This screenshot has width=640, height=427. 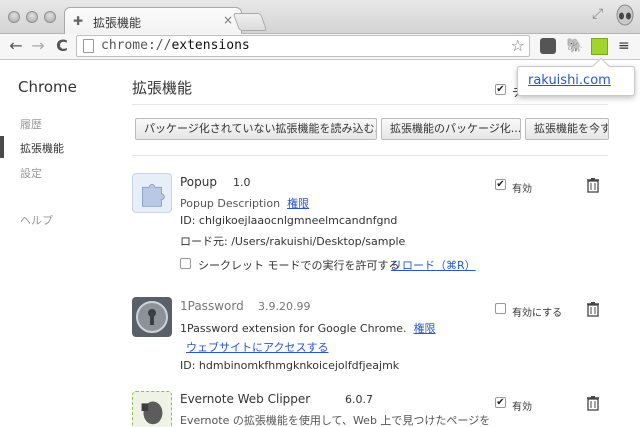 What do you see at coordinates (548, 46) in the screenshot?
I see `pocket-extension-icon` at bounding box center [548, 46].